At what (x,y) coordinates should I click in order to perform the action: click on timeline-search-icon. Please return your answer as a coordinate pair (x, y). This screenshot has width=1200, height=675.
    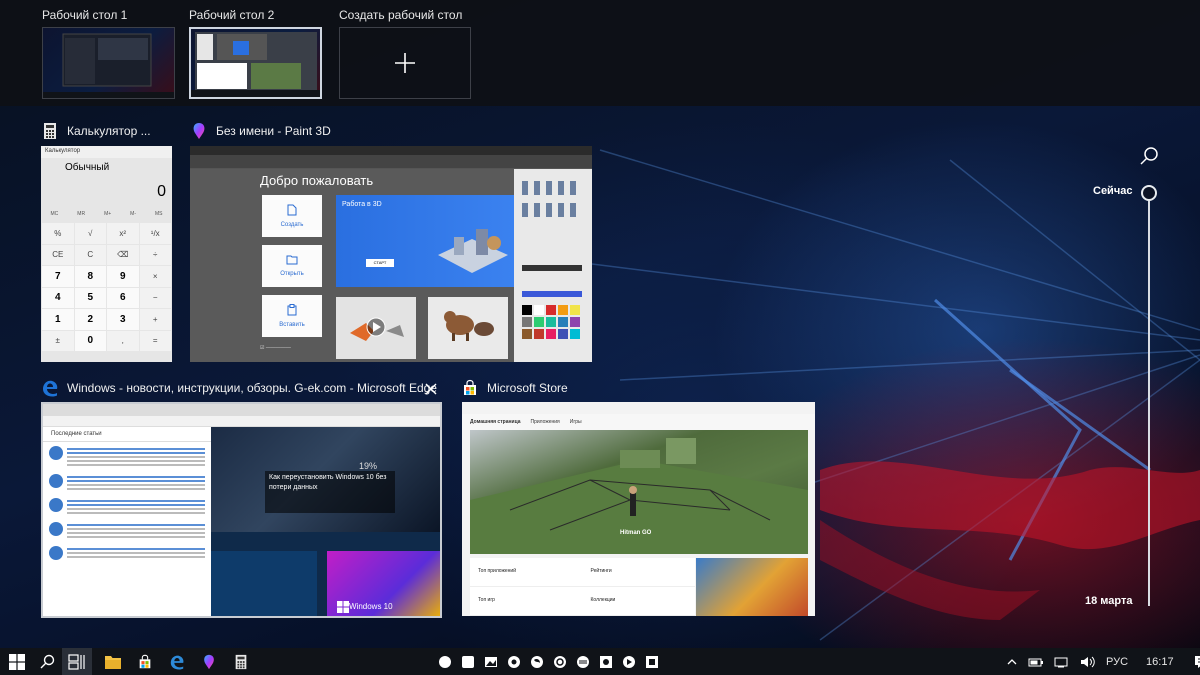
    Looking at the image, I should click on (1149, 156).